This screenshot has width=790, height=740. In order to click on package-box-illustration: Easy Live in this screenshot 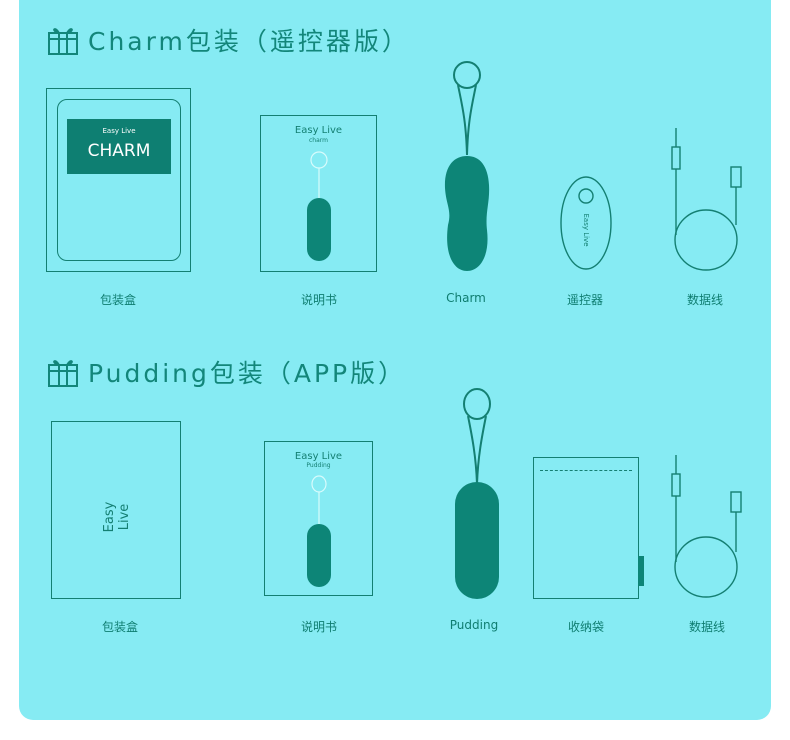, I will do `click(116, 510)`.